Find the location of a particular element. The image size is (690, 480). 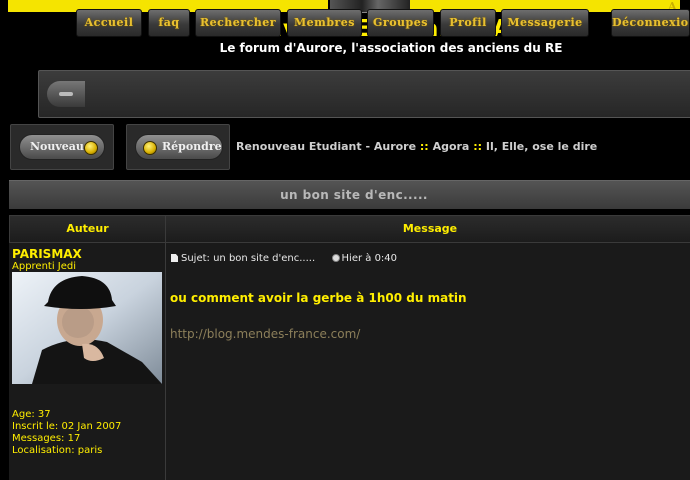

avatar is located at coordinates (87, 328).